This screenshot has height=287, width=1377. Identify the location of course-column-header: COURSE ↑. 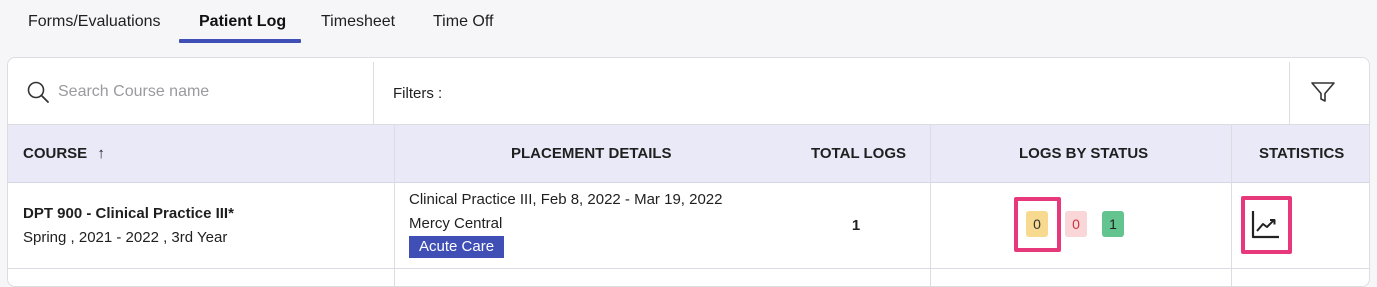
(64, 154).